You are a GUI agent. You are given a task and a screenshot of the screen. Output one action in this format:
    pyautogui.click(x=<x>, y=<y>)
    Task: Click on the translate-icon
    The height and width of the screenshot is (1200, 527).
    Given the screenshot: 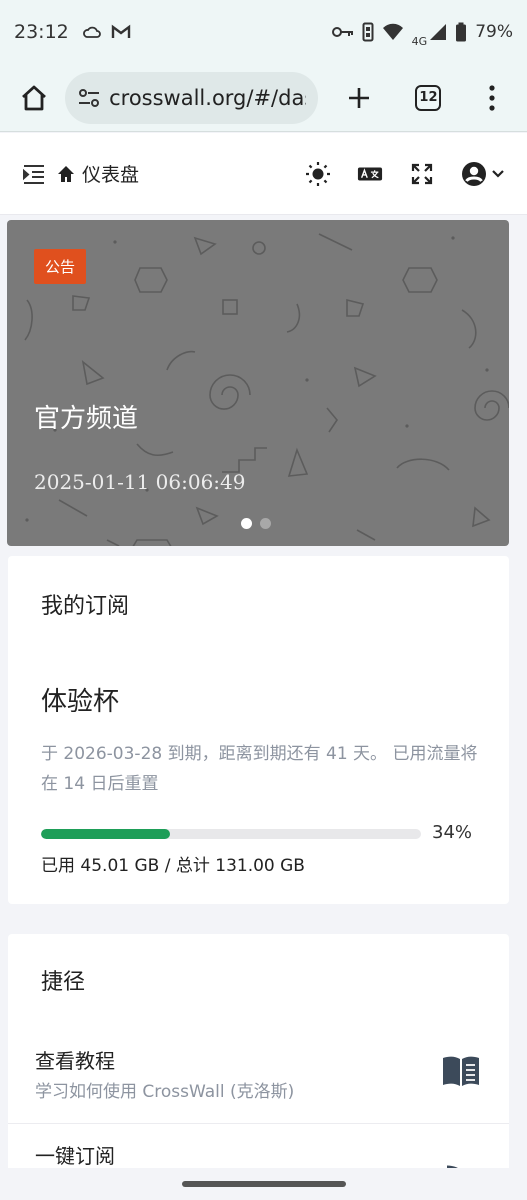 What is the action you would take?
    pyautogui.click(x=370, y=173)
    